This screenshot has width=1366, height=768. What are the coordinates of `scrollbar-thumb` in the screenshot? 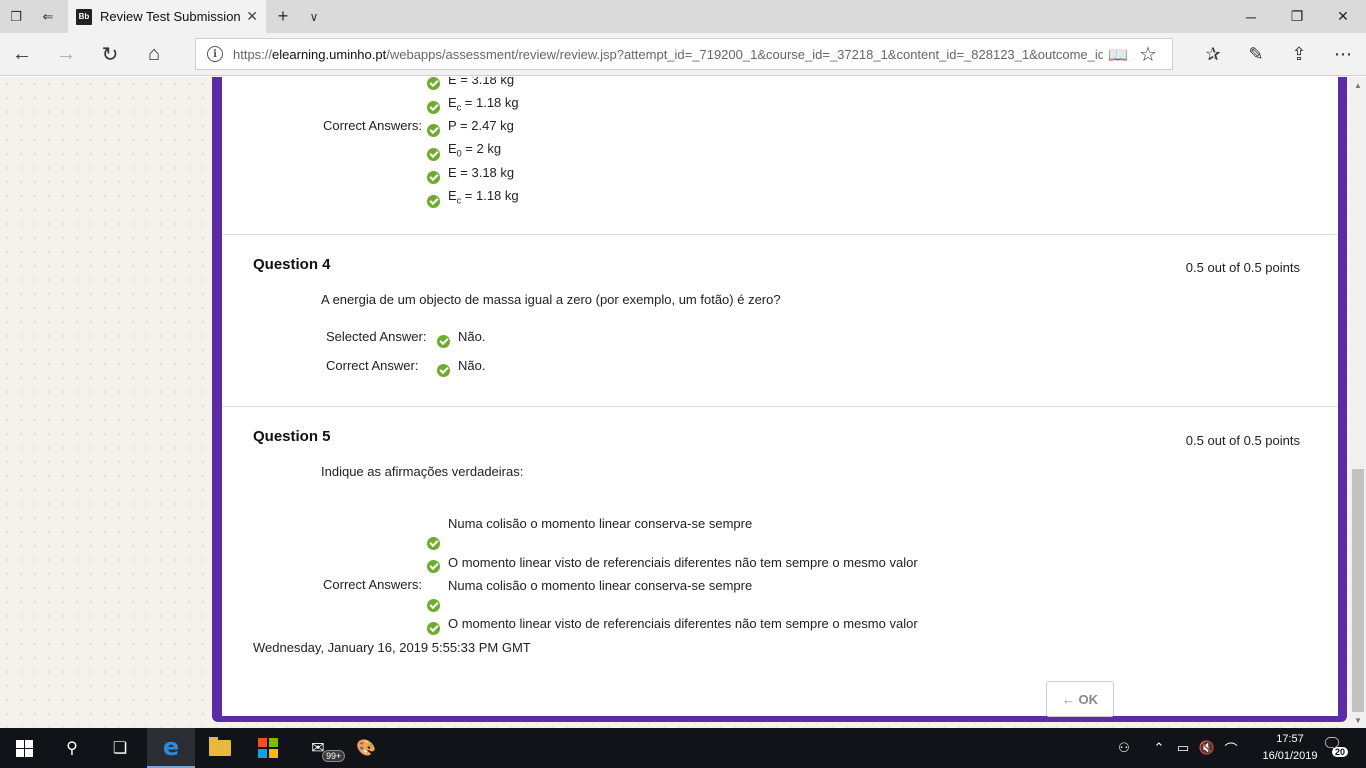 It's located at (1358, 590).